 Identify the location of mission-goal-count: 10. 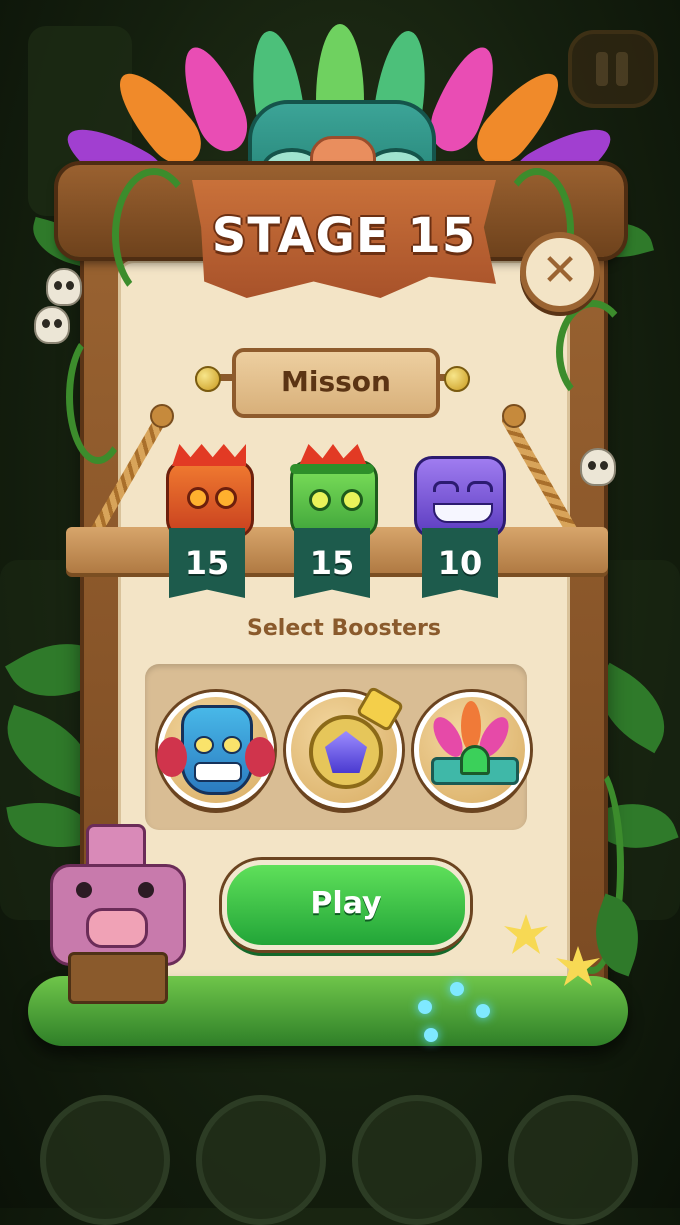
(460, 563).